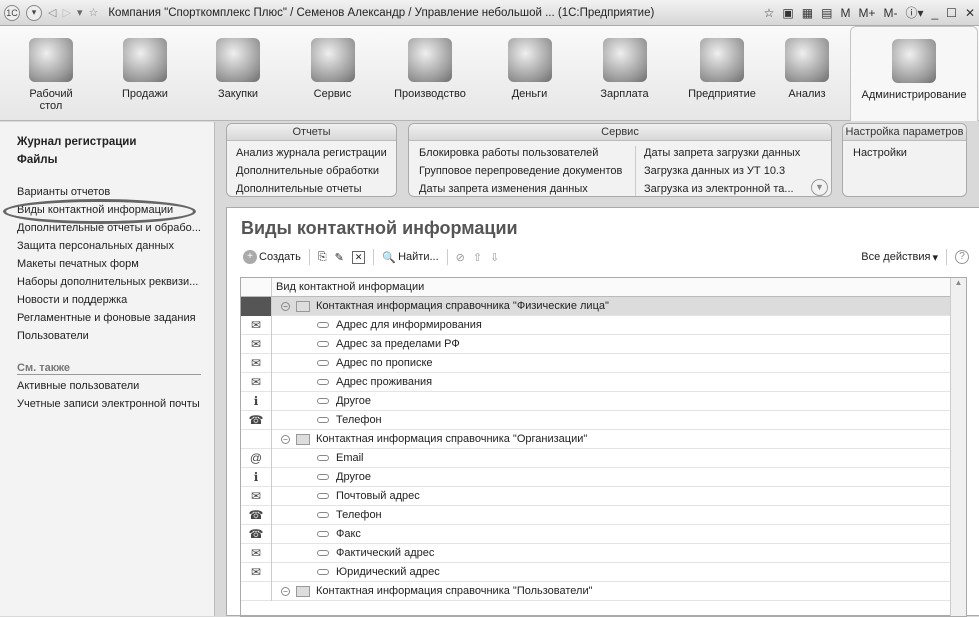  I want to click on nav-files: Файлы, so click(37, 160).